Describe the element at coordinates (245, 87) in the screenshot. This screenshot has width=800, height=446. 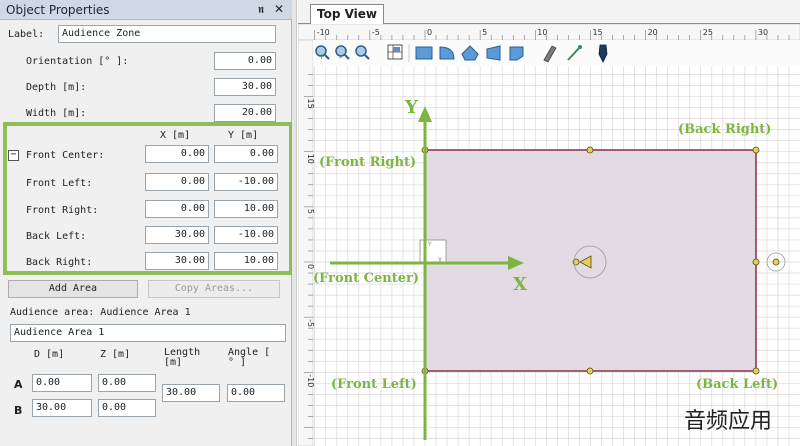
I see `depth-input: 30.00` at that location.